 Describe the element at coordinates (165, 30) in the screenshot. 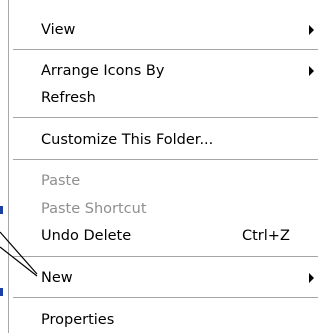

I see `menu-item-view: View` at that location.